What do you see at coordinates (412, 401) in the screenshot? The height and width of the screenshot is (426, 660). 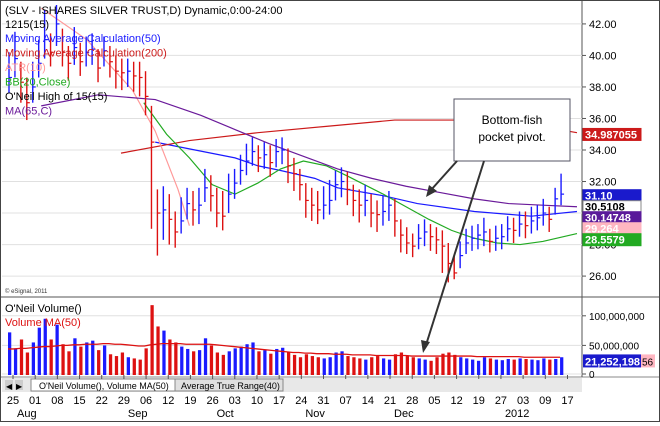 I see `x-day-label: 28` at bounding box center [412, 401].